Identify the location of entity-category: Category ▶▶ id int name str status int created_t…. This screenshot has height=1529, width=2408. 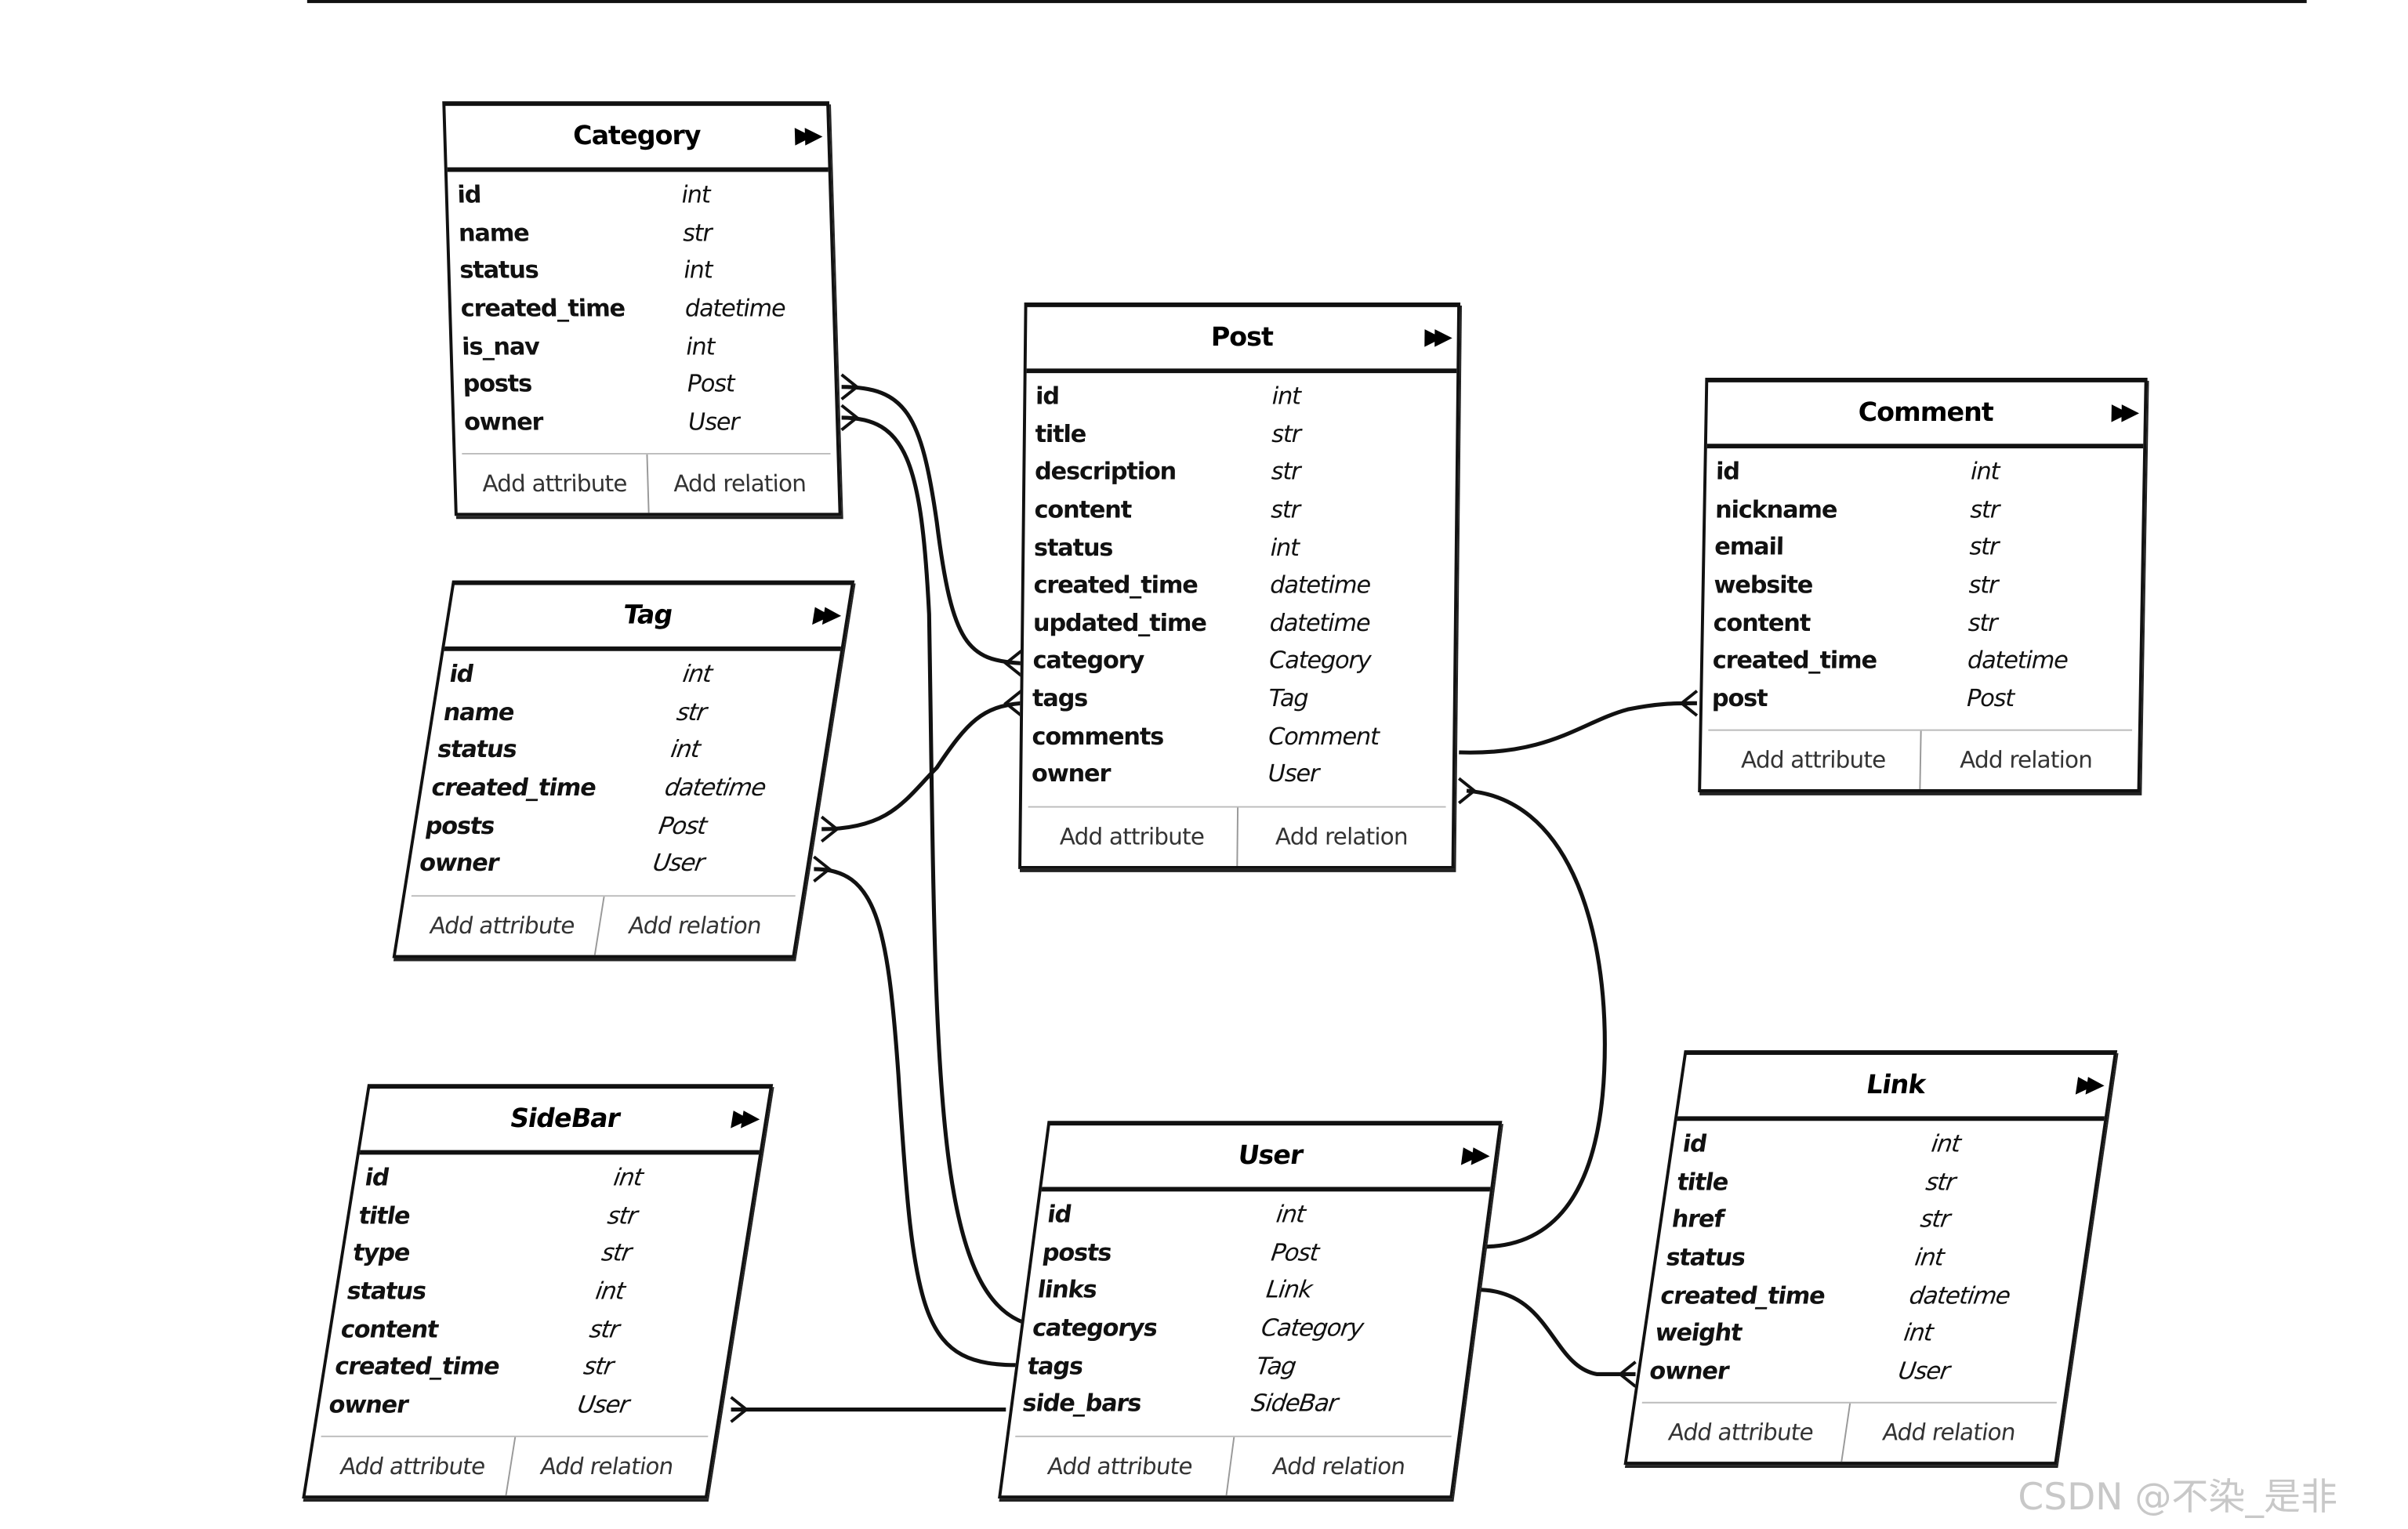
(642, 308).